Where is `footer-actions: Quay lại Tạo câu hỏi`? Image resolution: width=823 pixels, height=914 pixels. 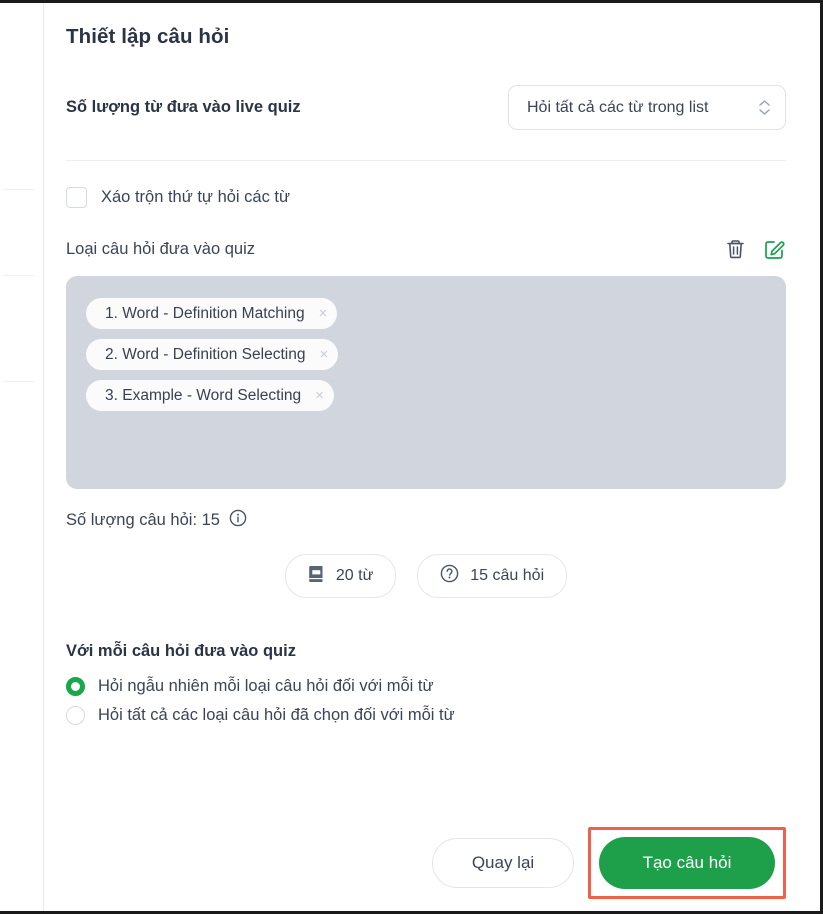 footer-actions: Quay lại Tạo câu hỏi is located at coordinates (404, 863).